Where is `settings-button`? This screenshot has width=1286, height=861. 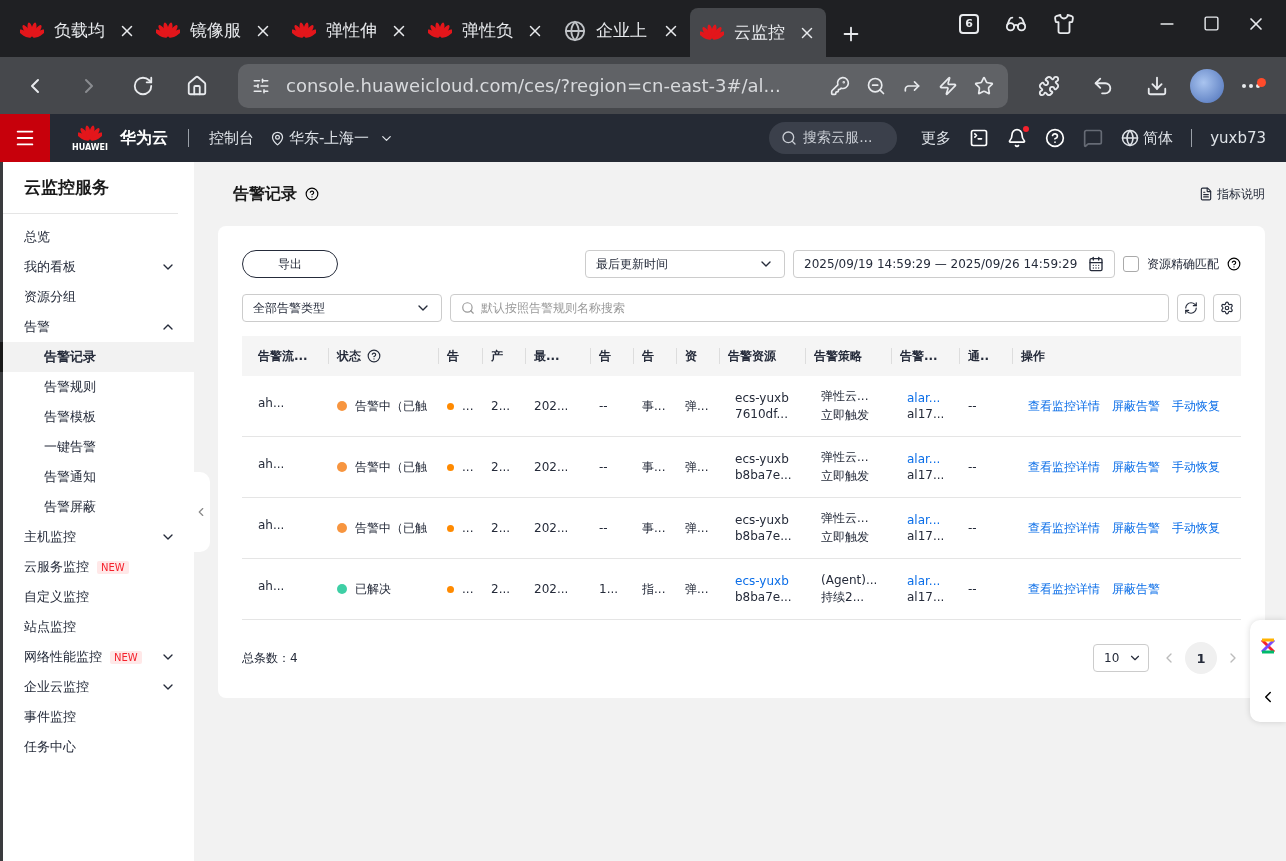
settings-button is located at coordinates (1227, 308).